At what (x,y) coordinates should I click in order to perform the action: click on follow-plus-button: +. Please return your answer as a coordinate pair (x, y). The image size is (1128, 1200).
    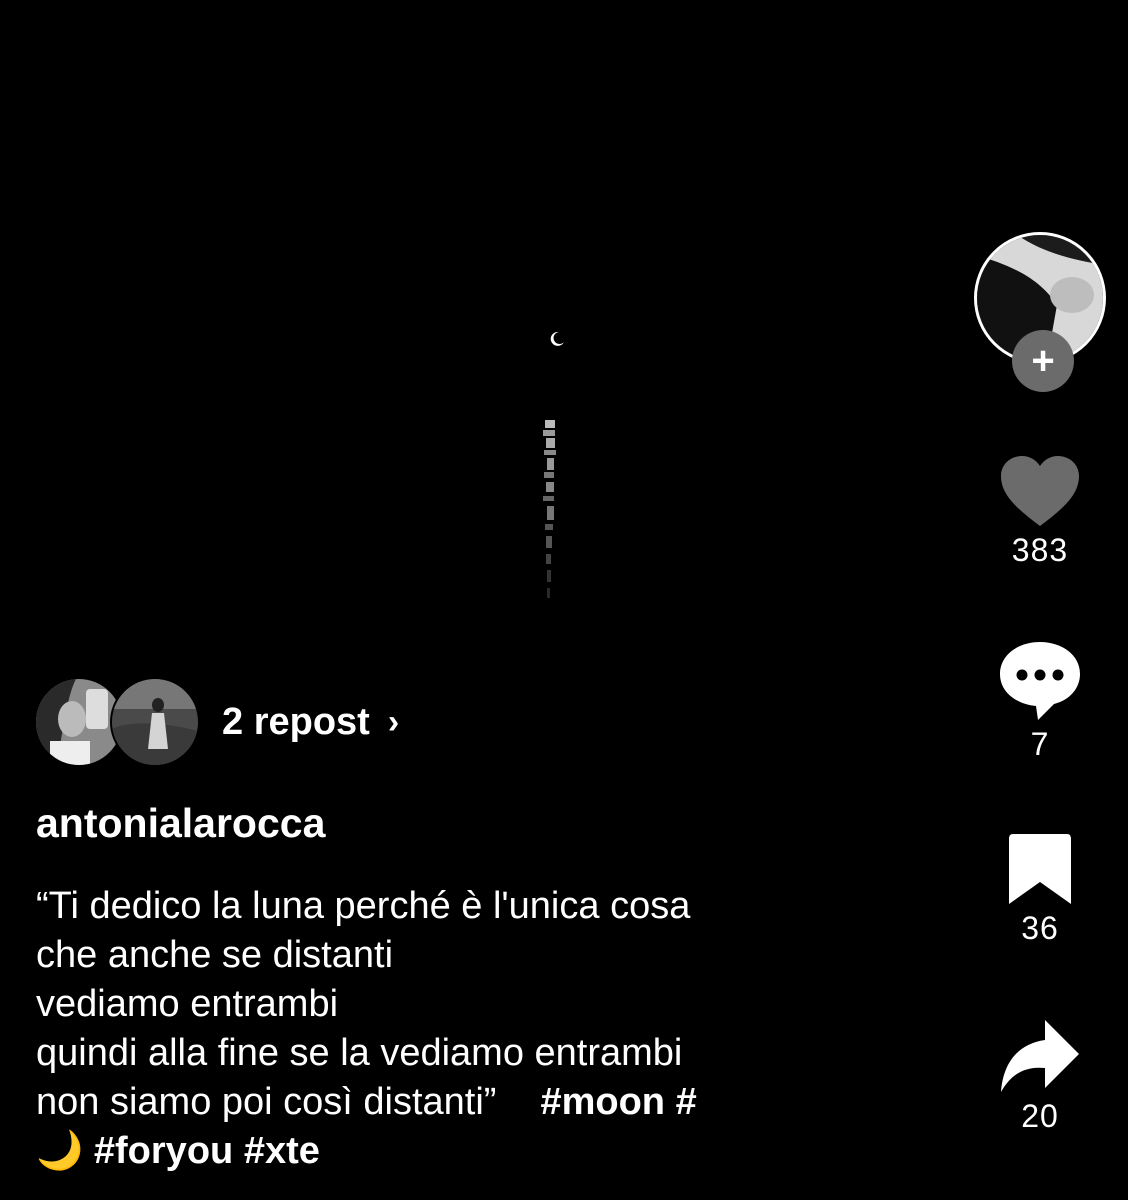
    Looking at the image, I should click on (1043, 361).